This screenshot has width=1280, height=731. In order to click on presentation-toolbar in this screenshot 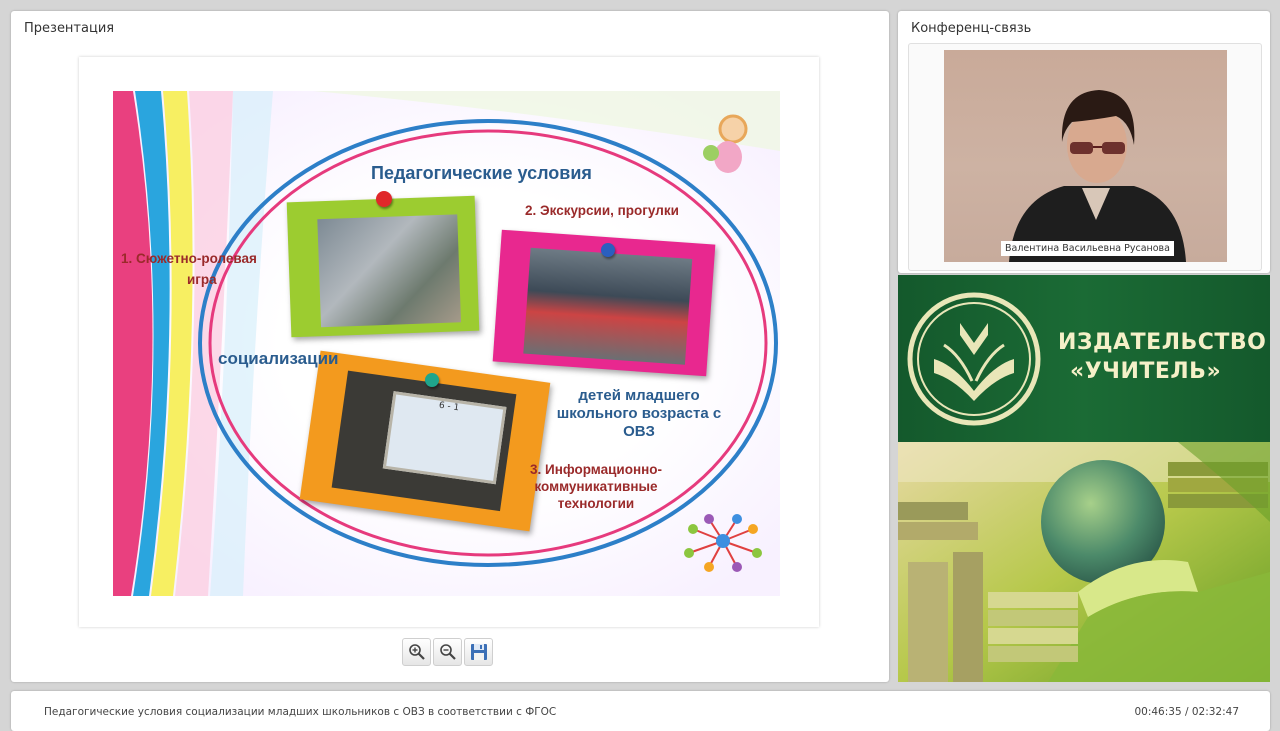, I will do `click(447, 652)`.